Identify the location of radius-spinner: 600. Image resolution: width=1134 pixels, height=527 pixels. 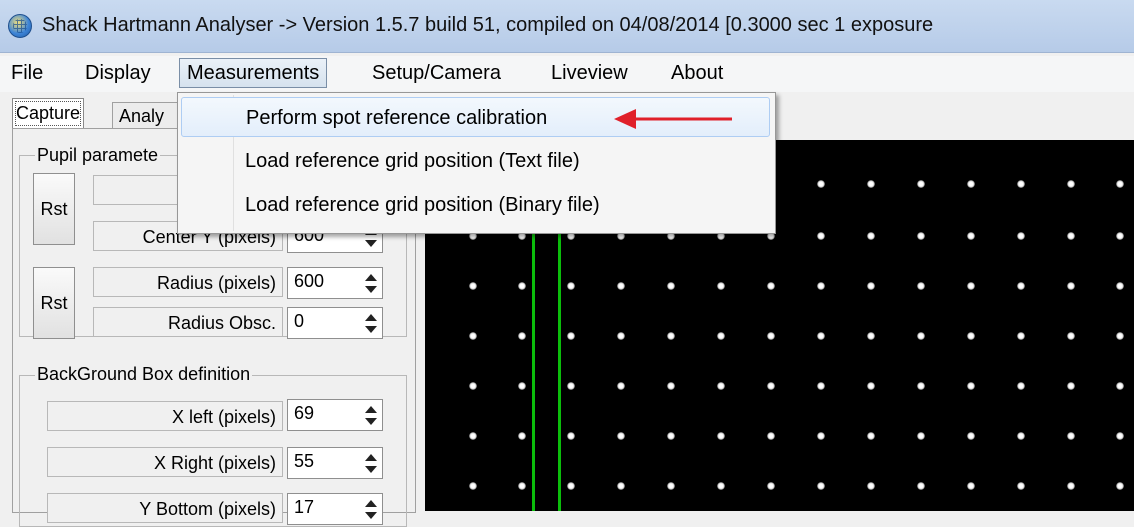
(335, 283).